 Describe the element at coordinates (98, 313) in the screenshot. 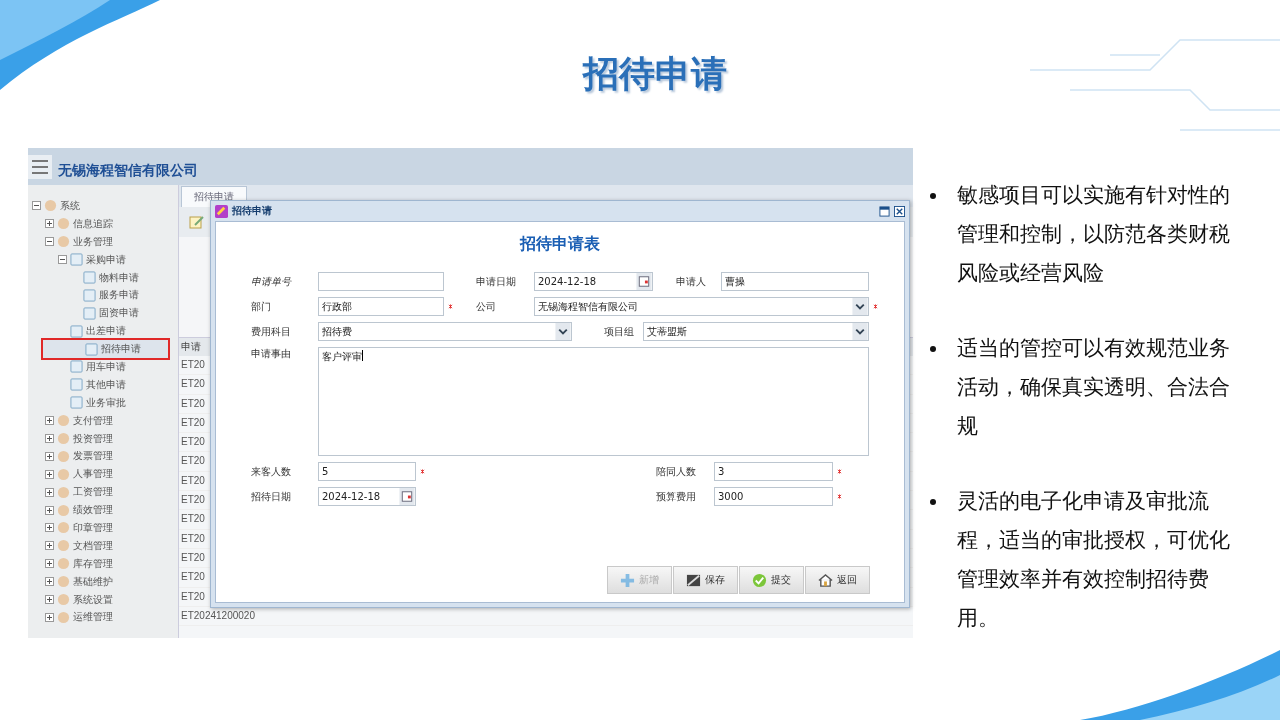

I see `tree-item: 固资申请` at that location.